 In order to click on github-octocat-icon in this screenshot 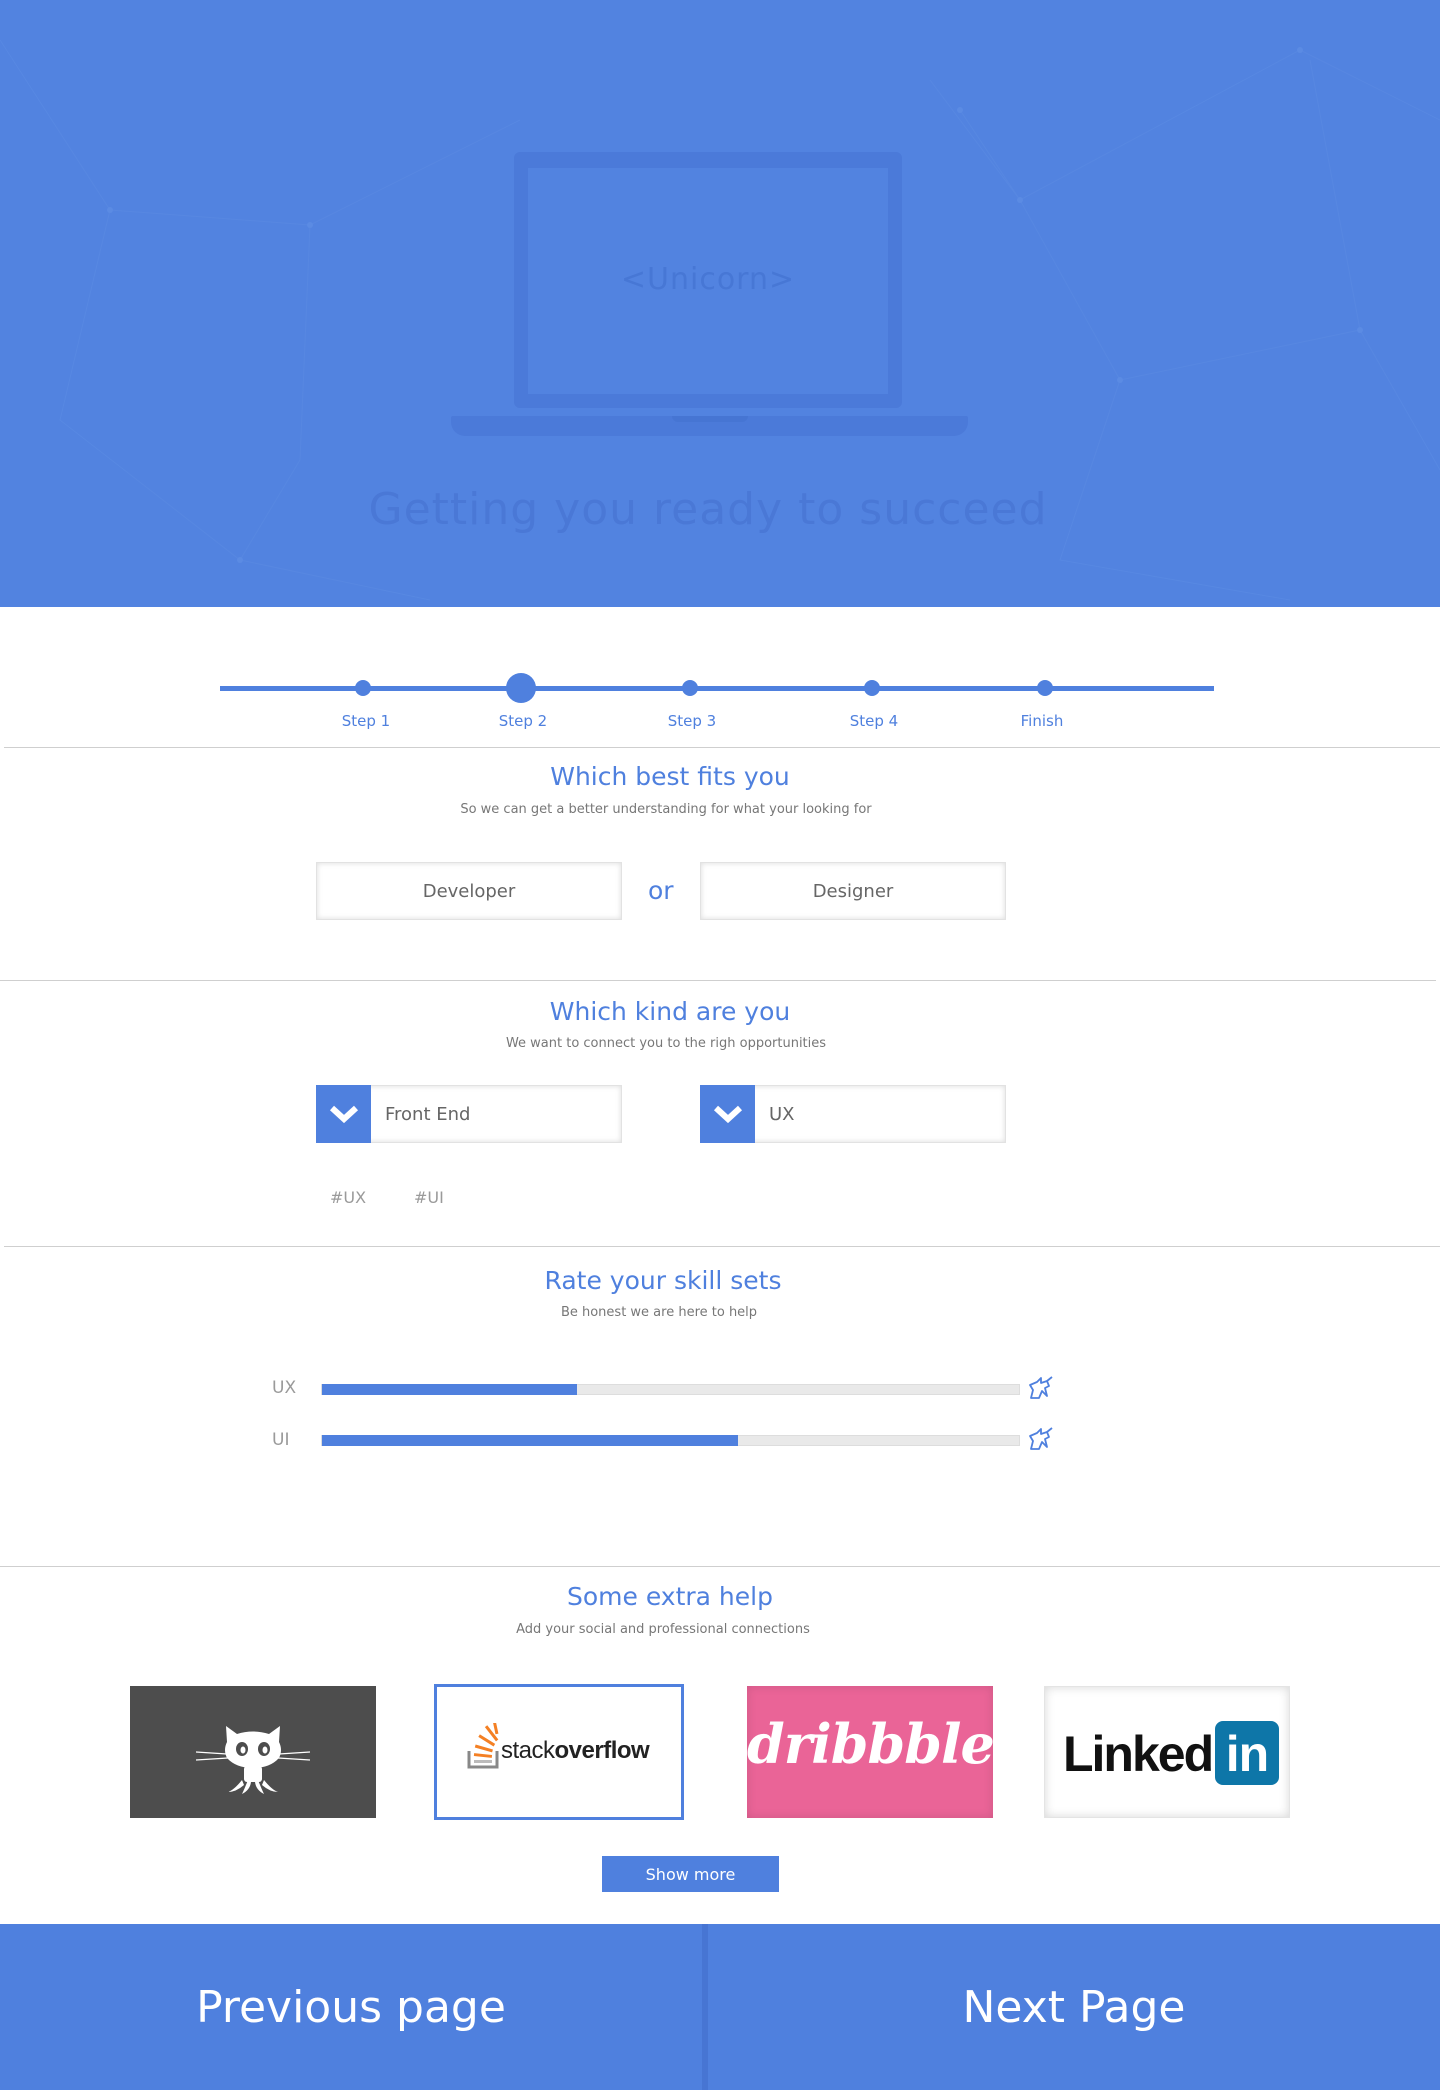, I will do `click(253, 1760)`.